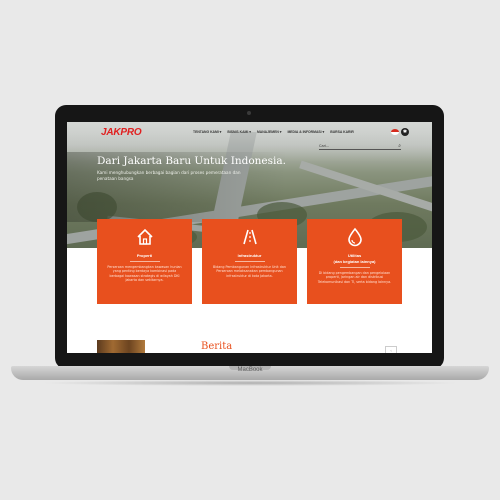  Describe the element at coordinates (207, 132) in the screenshot. I see `nav-tentang-kami: TENTANG KAMI ▾` at that location.